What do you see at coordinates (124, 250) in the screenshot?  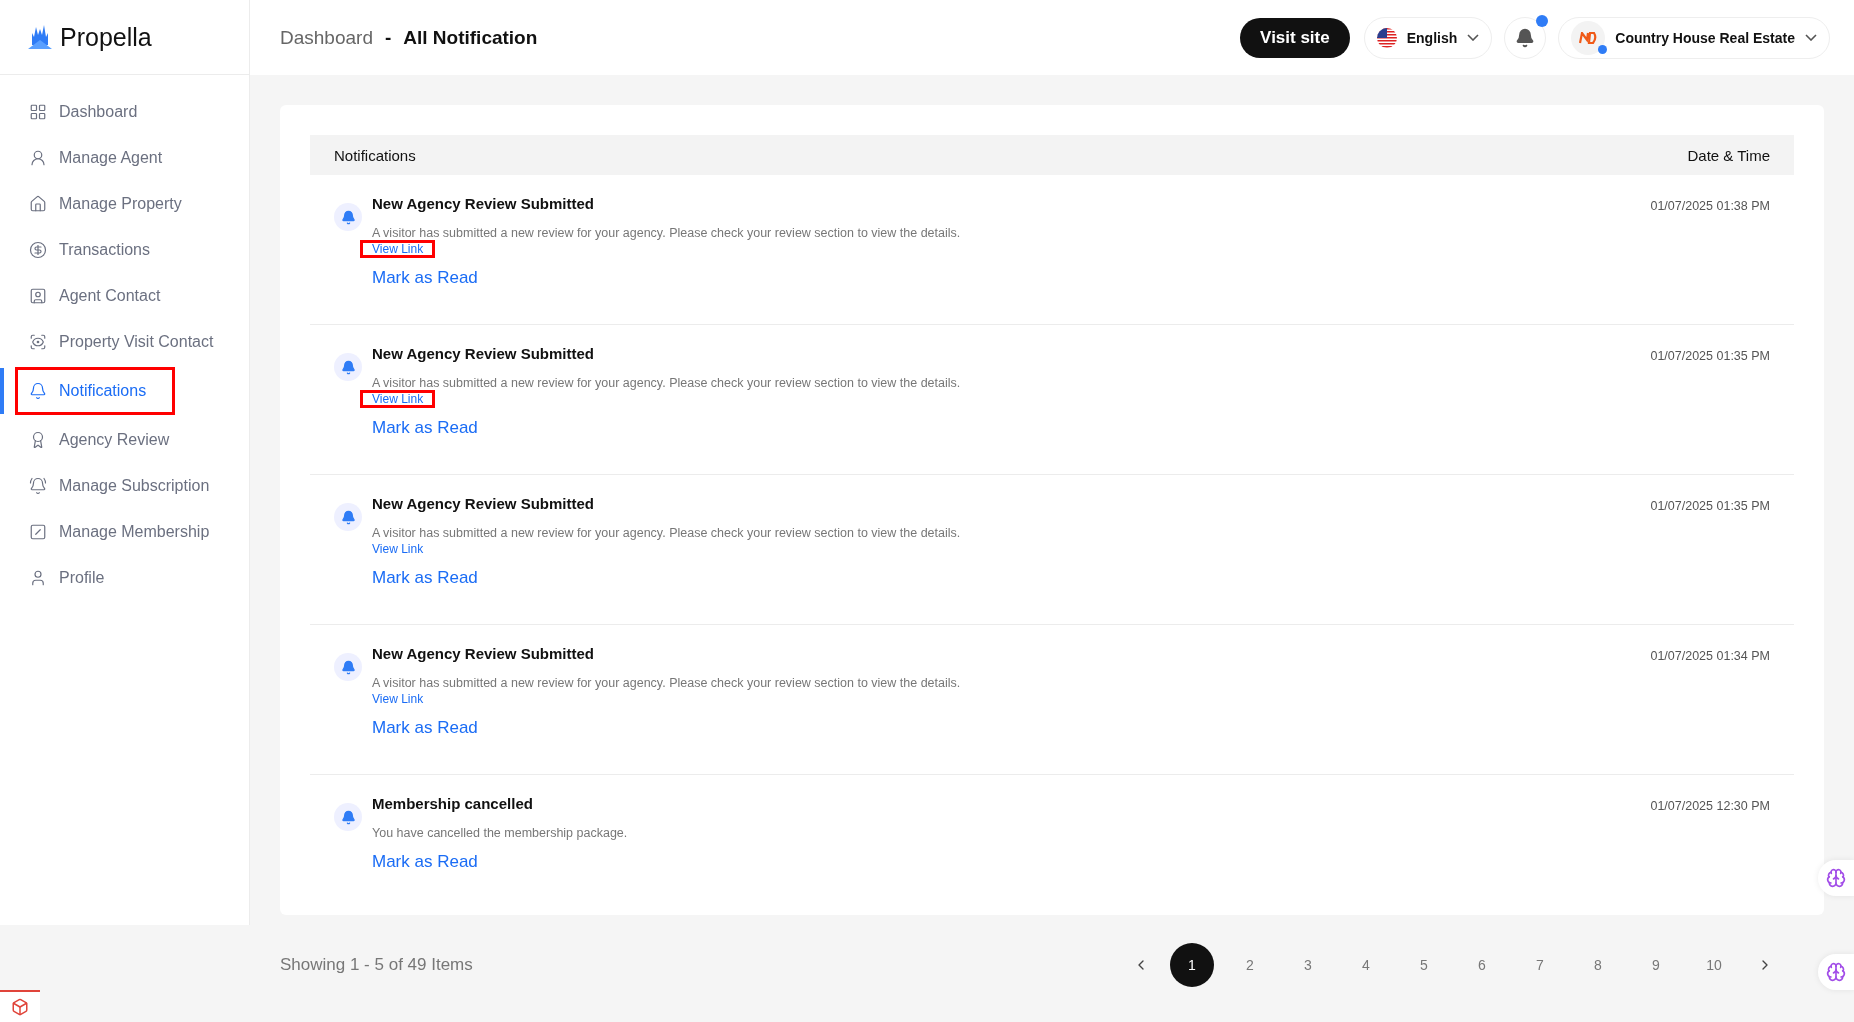 I see `sidebar-item: Transactions` at bounding box center [124, 250].